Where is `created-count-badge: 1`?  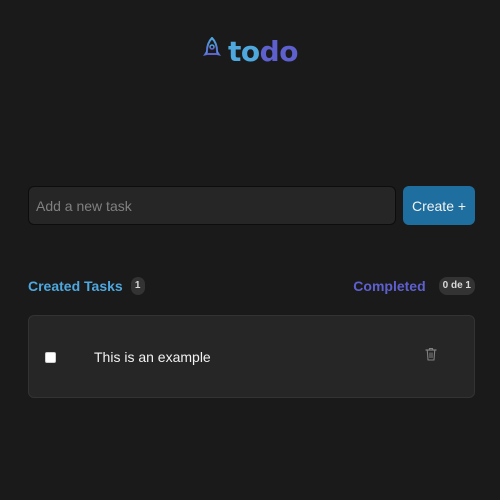
created-count-badge: 1 is located at coordinates (137, 286).